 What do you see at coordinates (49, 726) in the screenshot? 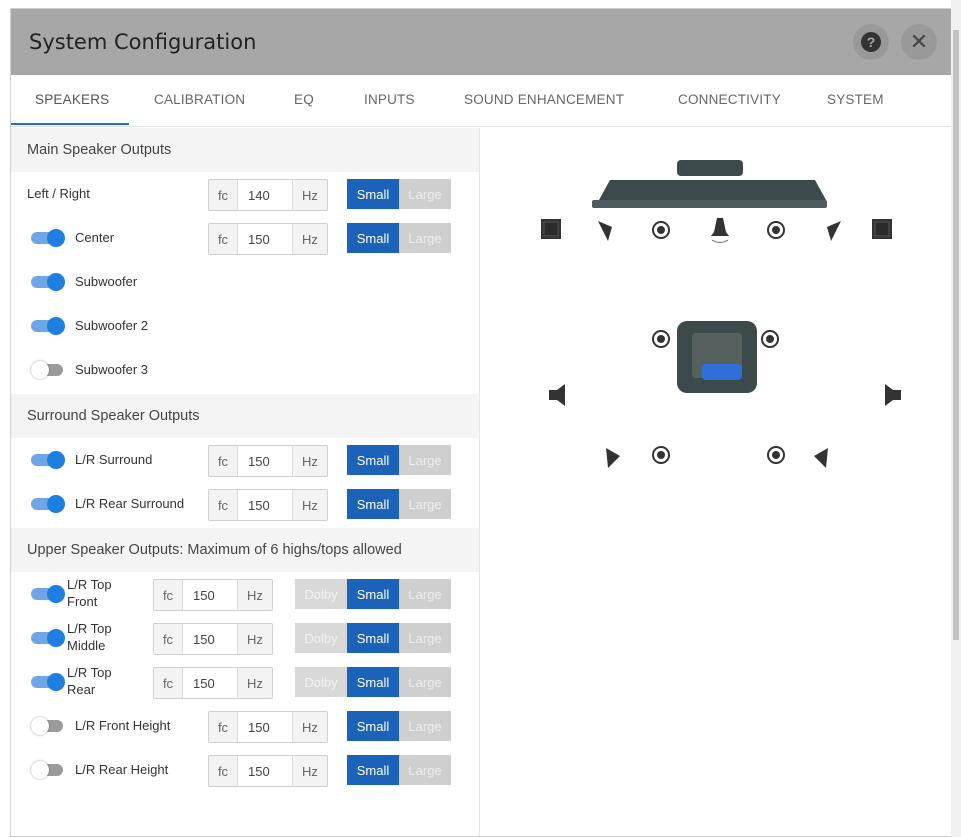
I see `lr-front-height-toggle` at bounding box center [49, 726].